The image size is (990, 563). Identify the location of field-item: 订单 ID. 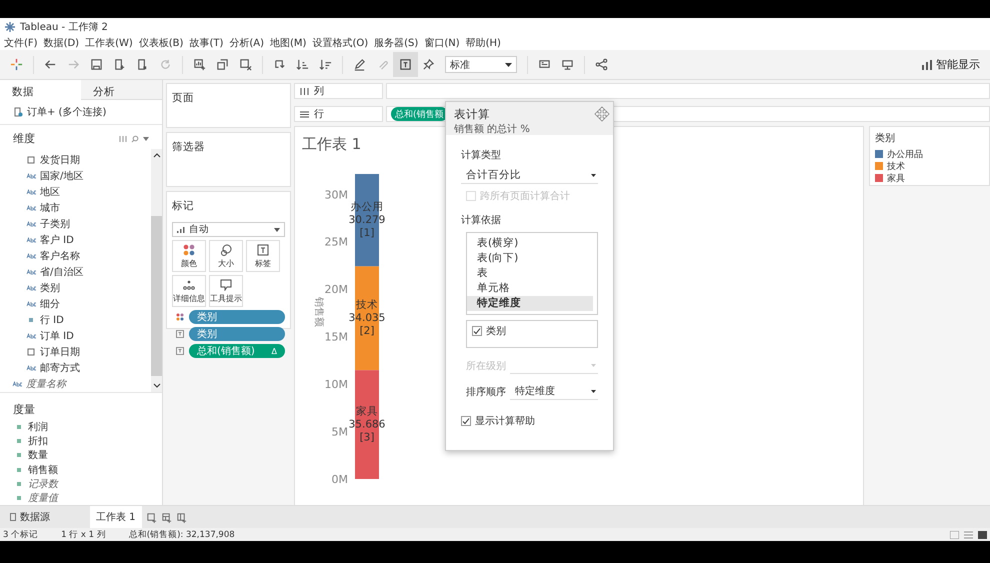
(75, 336).